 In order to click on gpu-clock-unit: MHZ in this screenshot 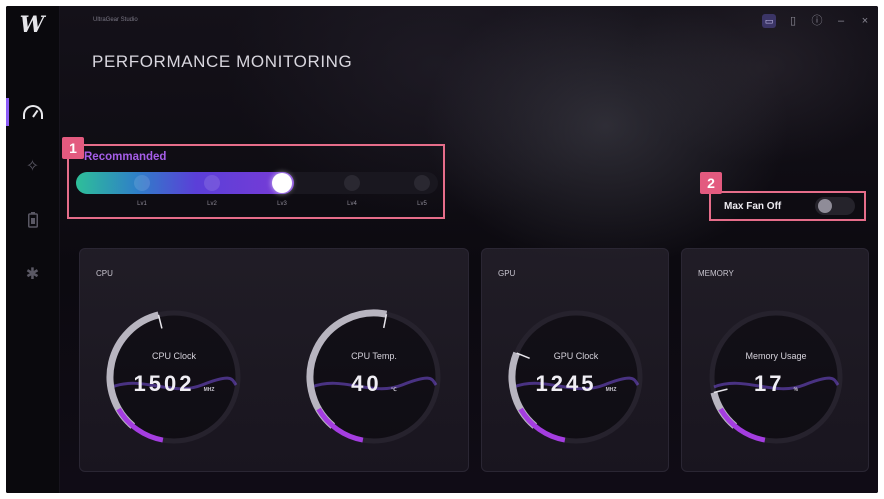, I will do `click(611, 390)`.